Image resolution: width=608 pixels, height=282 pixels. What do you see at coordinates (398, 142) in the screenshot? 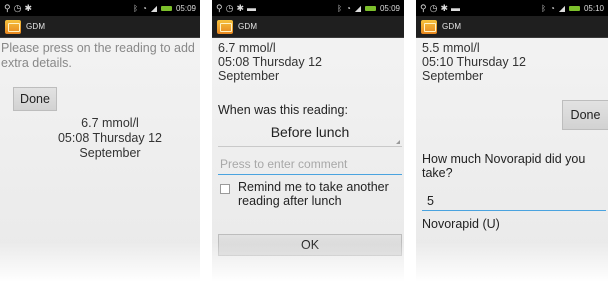
I see `dropdown-corner-icon` at bounding box center [398, 142].